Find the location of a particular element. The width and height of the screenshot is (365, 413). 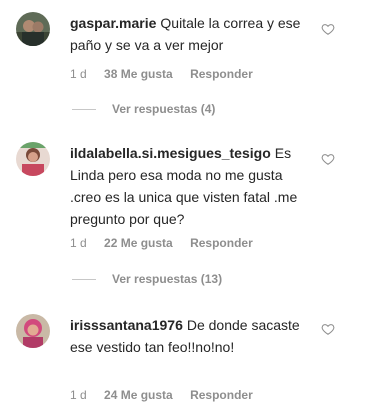

comment-meta: 1 d 22 Me gusta Responder is located at coordinates (168, 243).